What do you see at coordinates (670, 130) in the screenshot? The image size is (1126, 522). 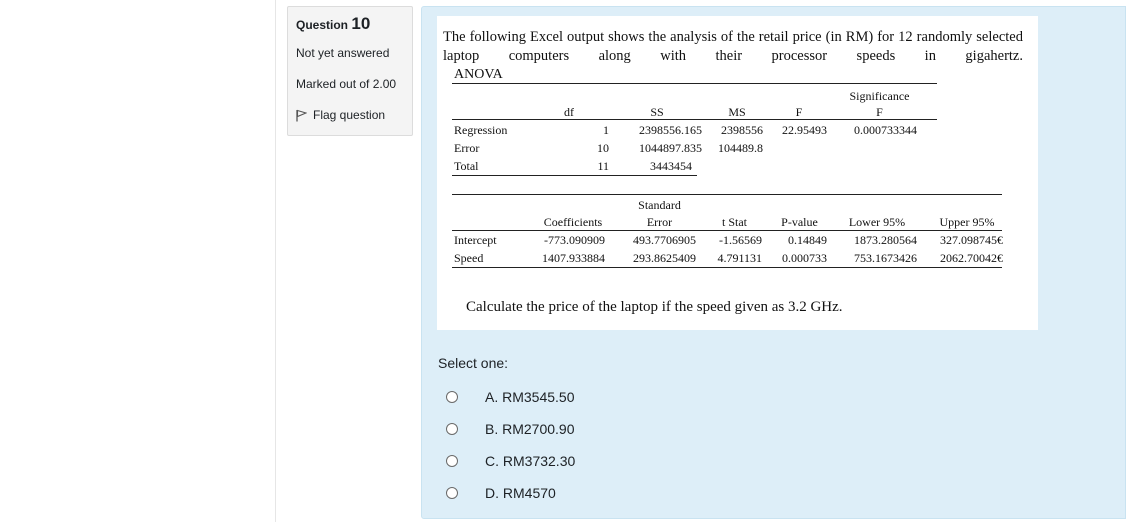 I see `anova-row-ss: 2398556.165` at bounding box center [670, 130].